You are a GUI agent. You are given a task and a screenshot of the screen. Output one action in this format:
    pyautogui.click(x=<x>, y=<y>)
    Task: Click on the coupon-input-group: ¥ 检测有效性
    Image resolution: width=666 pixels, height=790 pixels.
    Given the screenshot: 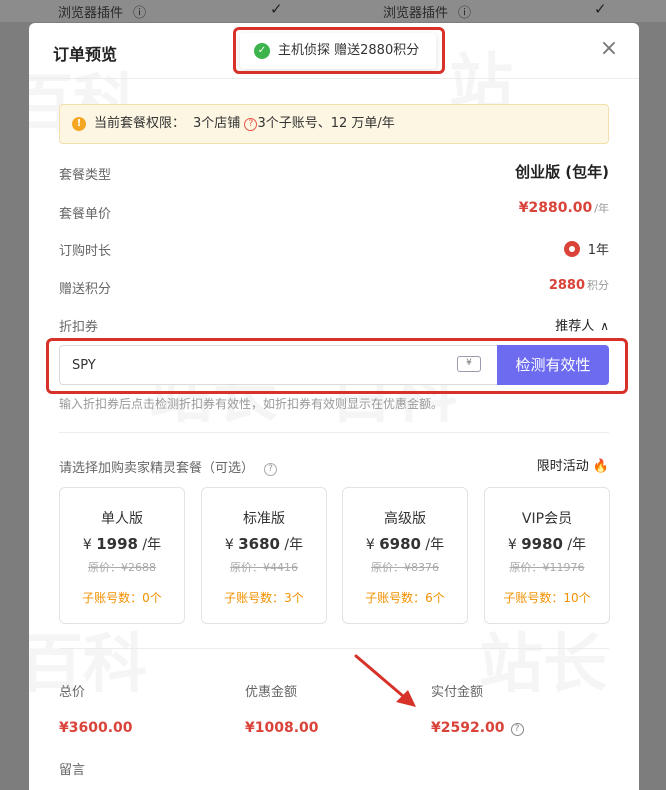 What is the action you would take?
    pyautogui.click(x=334, y=365)
    